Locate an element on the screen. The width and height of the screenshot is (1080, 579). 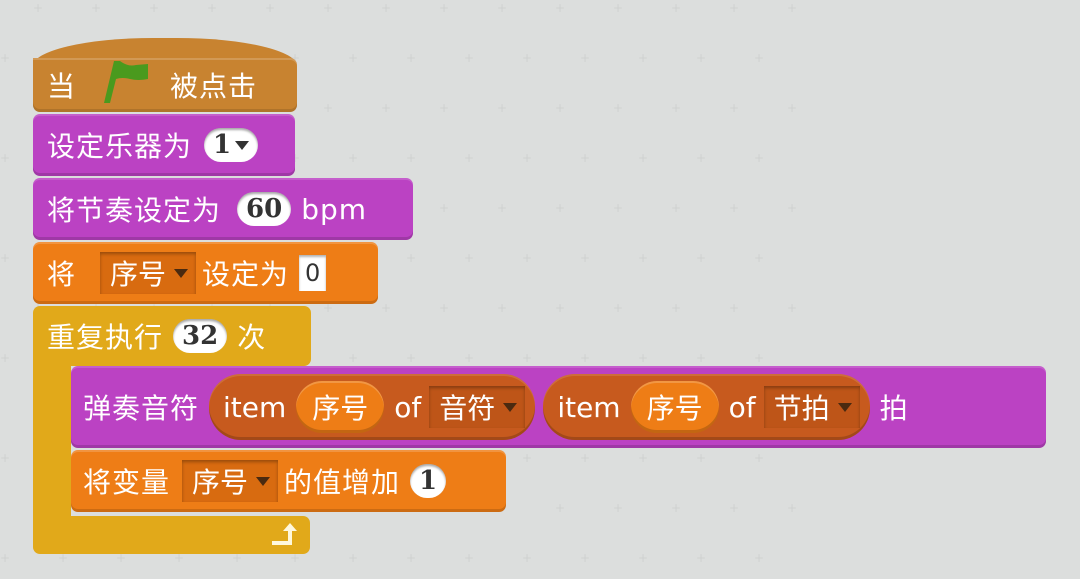
item-label: item is located at coordinates (589, 407).